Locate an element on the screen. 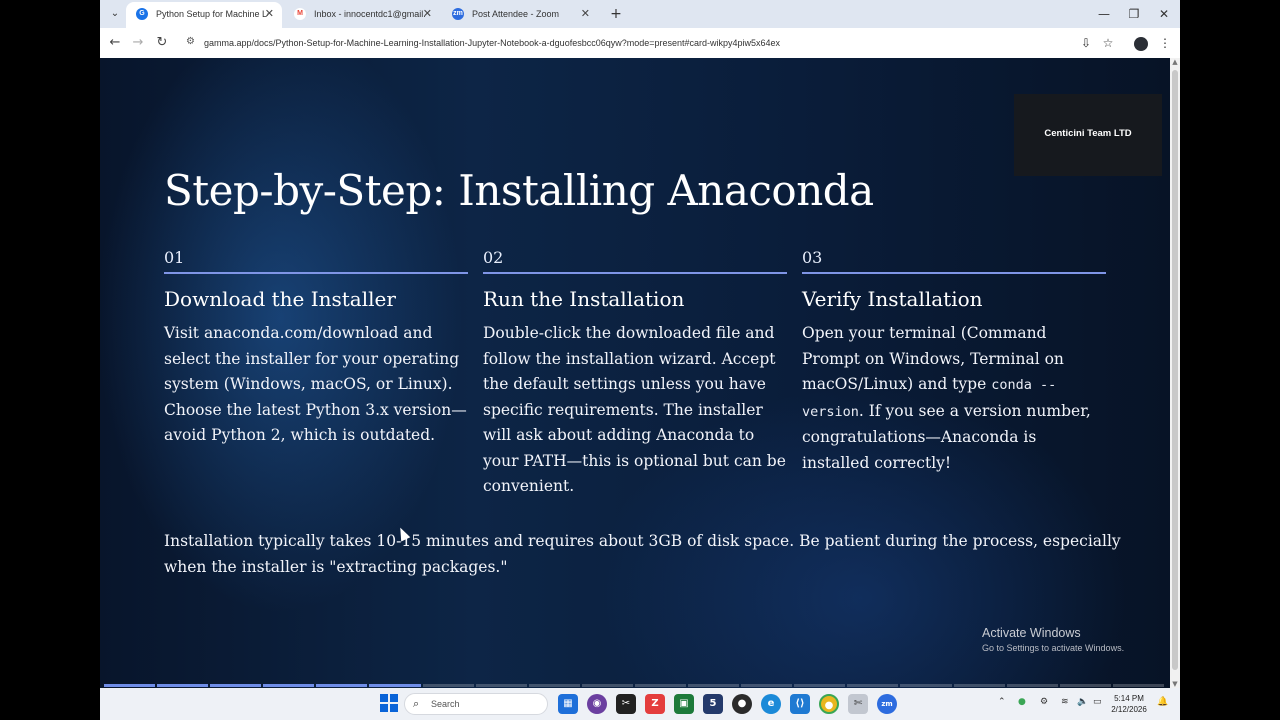 The image size is (1280, 720). forward-icon: → is located at coordinates (138, 43).